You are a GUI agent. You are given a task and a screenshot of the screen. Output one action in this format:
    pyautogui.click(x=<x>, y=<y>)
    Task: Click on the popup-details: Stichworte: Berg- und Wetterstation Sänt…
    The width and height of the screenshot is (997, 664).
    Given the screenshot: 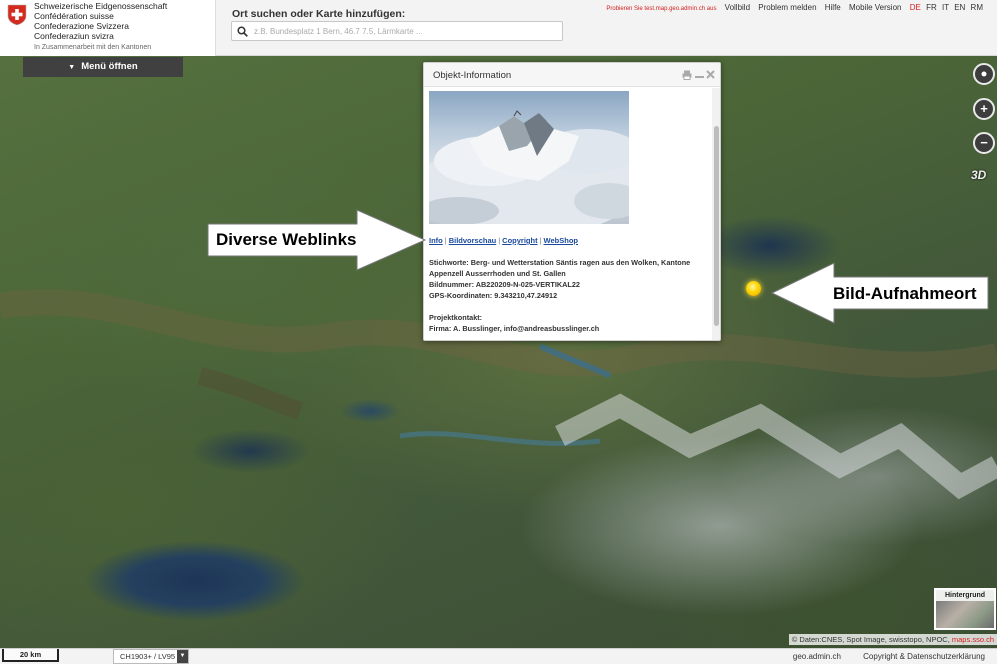 What is the action you would take?
    pyautogui.click(x=569, y=295)
    